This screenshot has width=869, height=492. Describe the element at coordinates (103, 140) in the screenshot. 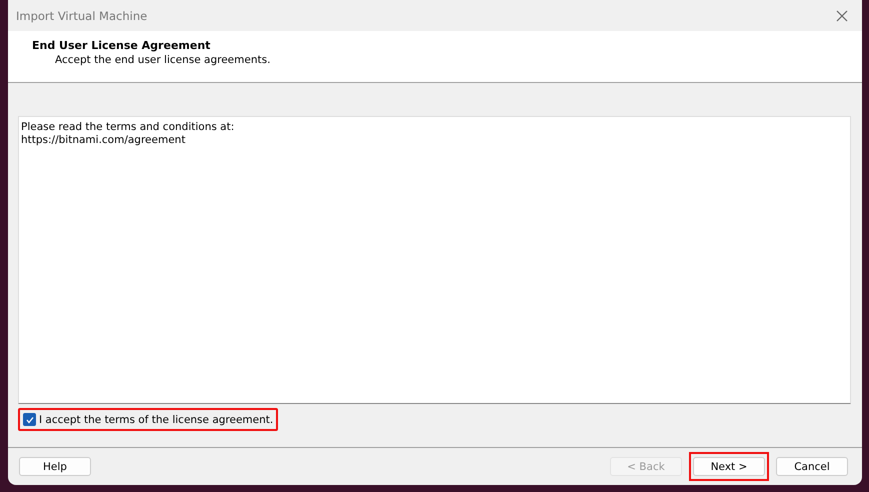

I see `license-text-line: https://bitnami.com/agreement` at that location.